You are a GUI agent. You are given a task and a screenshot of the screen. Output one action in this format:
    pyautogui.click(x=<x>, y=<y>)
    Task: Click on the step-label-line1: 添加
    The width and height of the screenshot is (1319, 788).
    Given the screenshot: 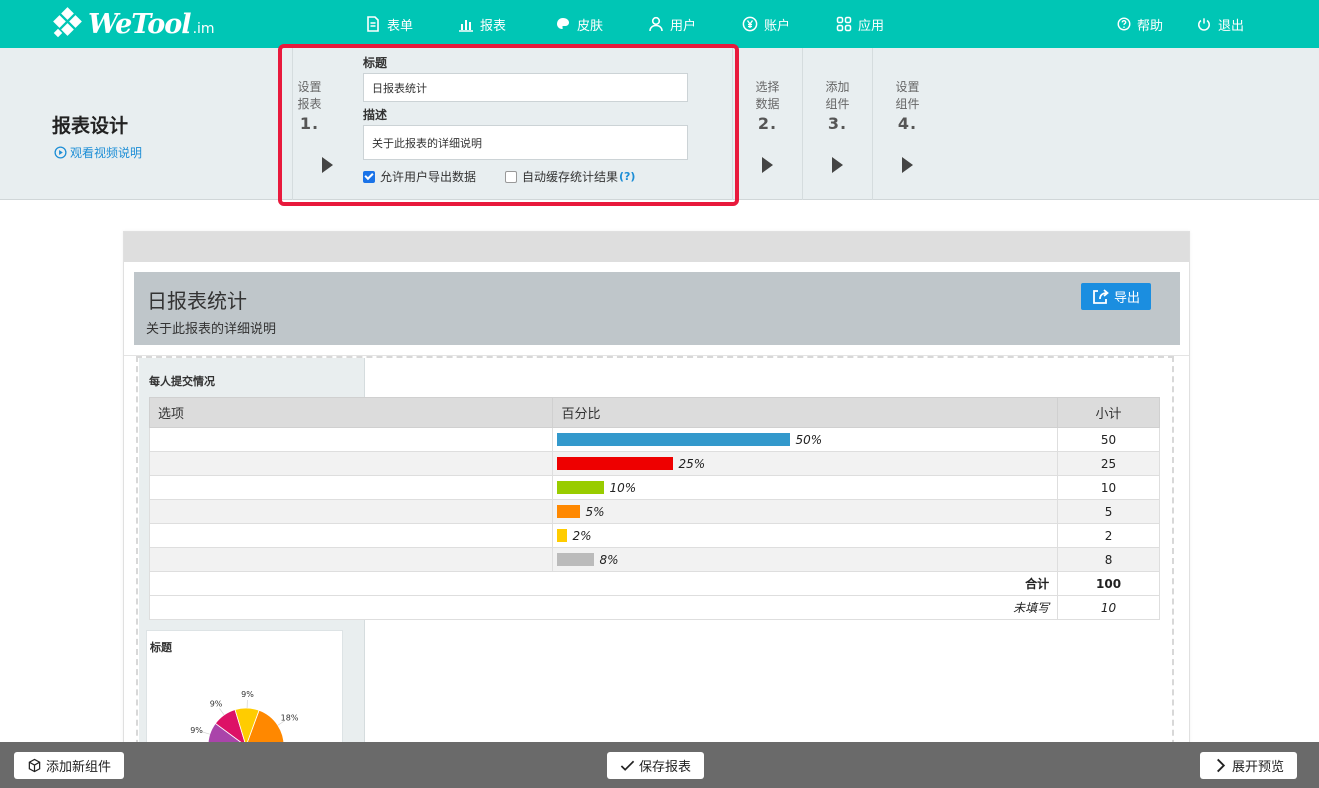 What is the action you would take?
    pyautogui.click(x=837, y=87)
    